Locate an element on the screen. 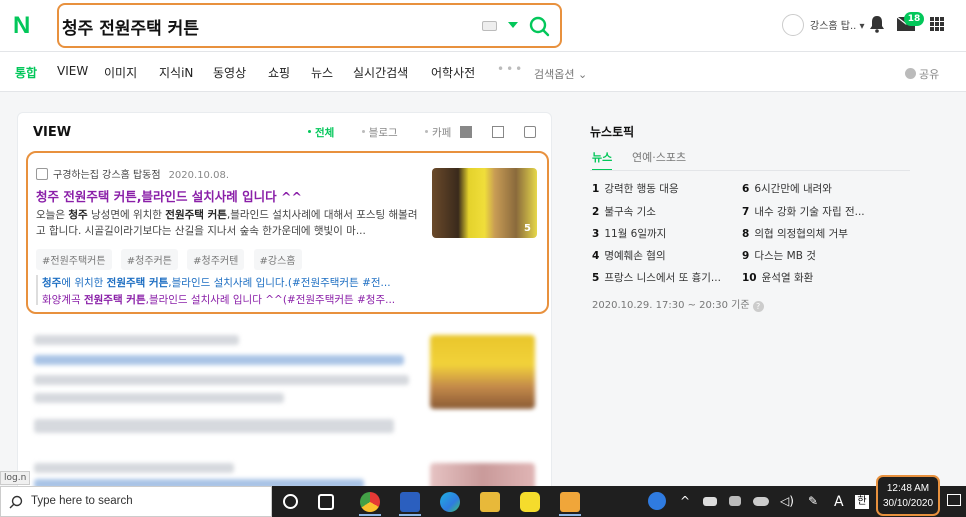 The image size is (966, 517). video-layout-icon is located at coordinates (530, 132).